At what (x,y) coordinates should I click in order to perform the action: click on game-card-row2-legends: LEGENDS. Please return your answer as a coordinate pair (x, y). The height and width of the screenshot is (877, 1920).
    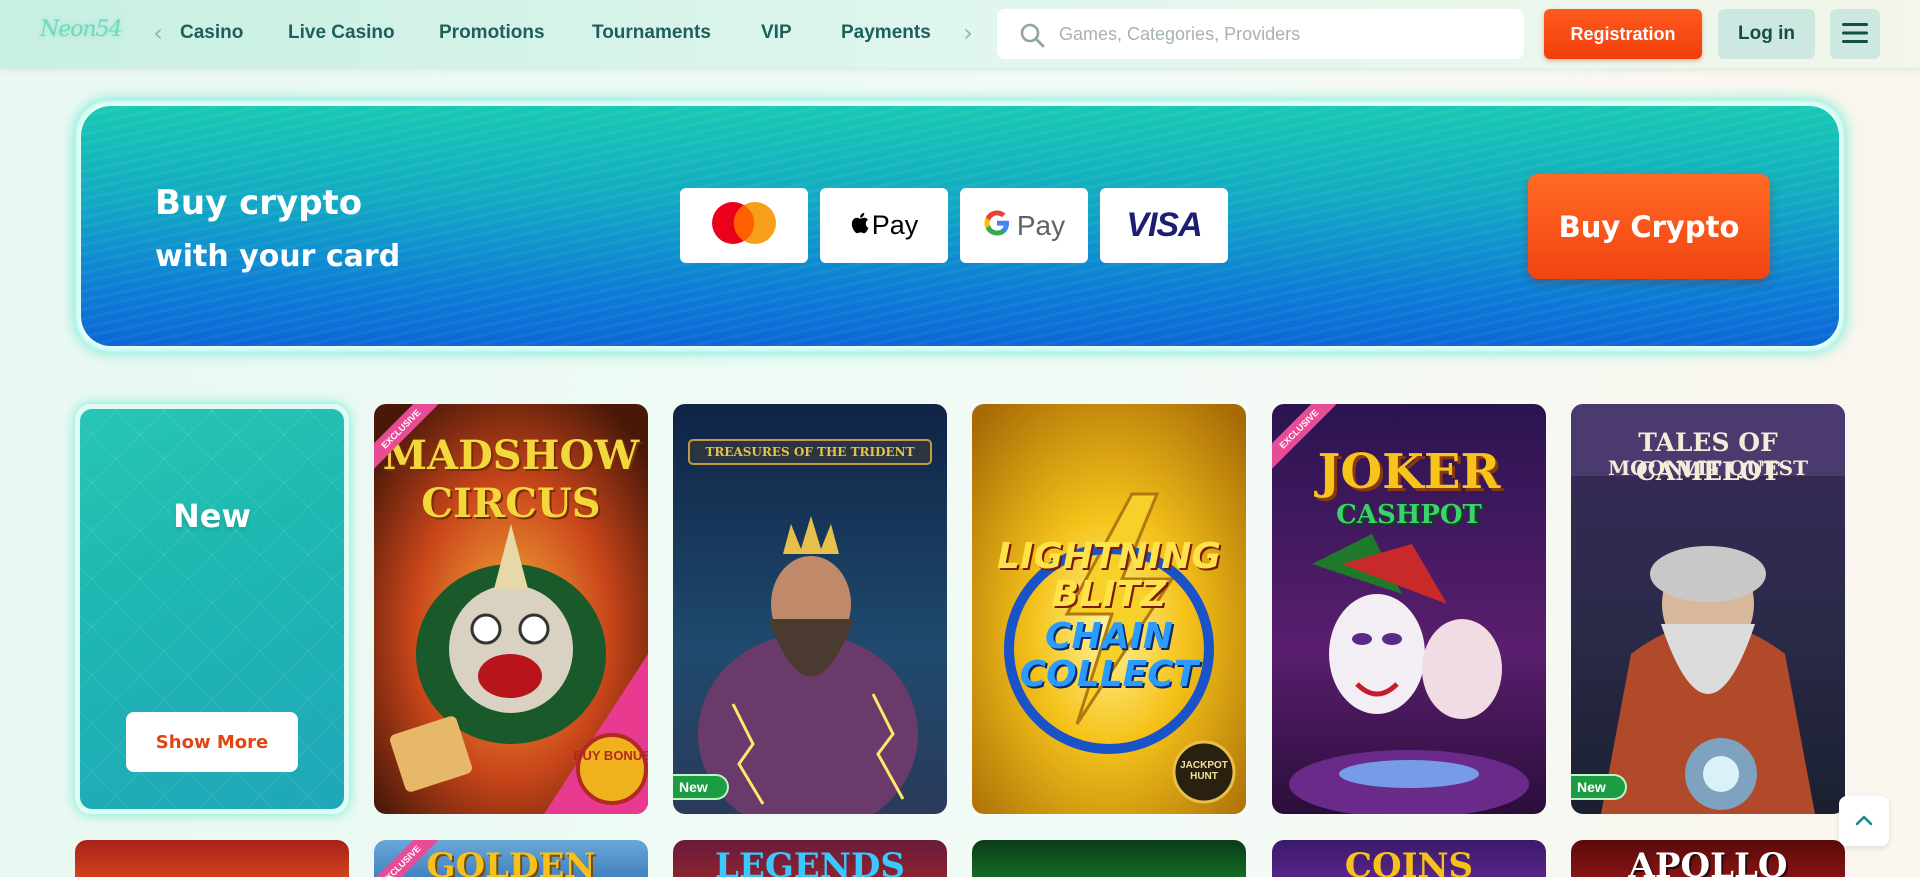
    Looking at the image, I should click on (810, 858).